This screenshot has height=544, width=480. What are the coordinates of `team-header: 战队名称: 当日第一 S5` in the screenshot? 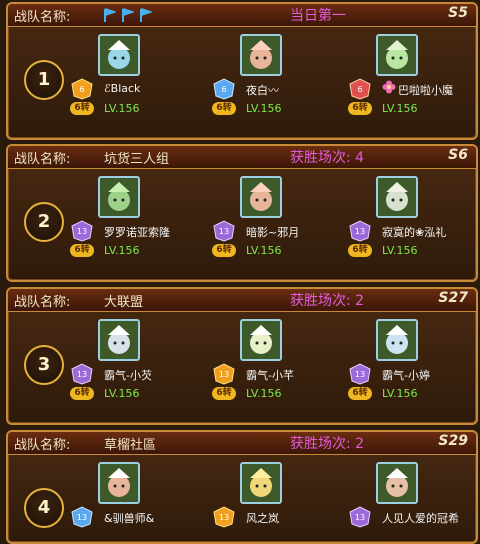 It's located at (242, 15).